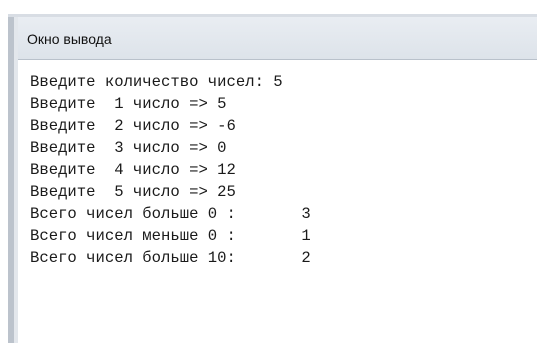 Image resolution: width=537 pixels, height=343 pixels. I want to click on output-line-count-prompt: Введите количество чисел: 5, so click(156, 82).